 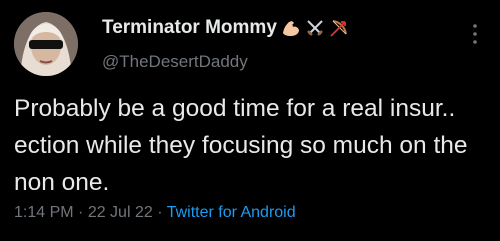 What do you see at coordinates (189, 28) in the screenshot?
I see `display-name: Terminator Mommy` at bounding box center [189, 28].